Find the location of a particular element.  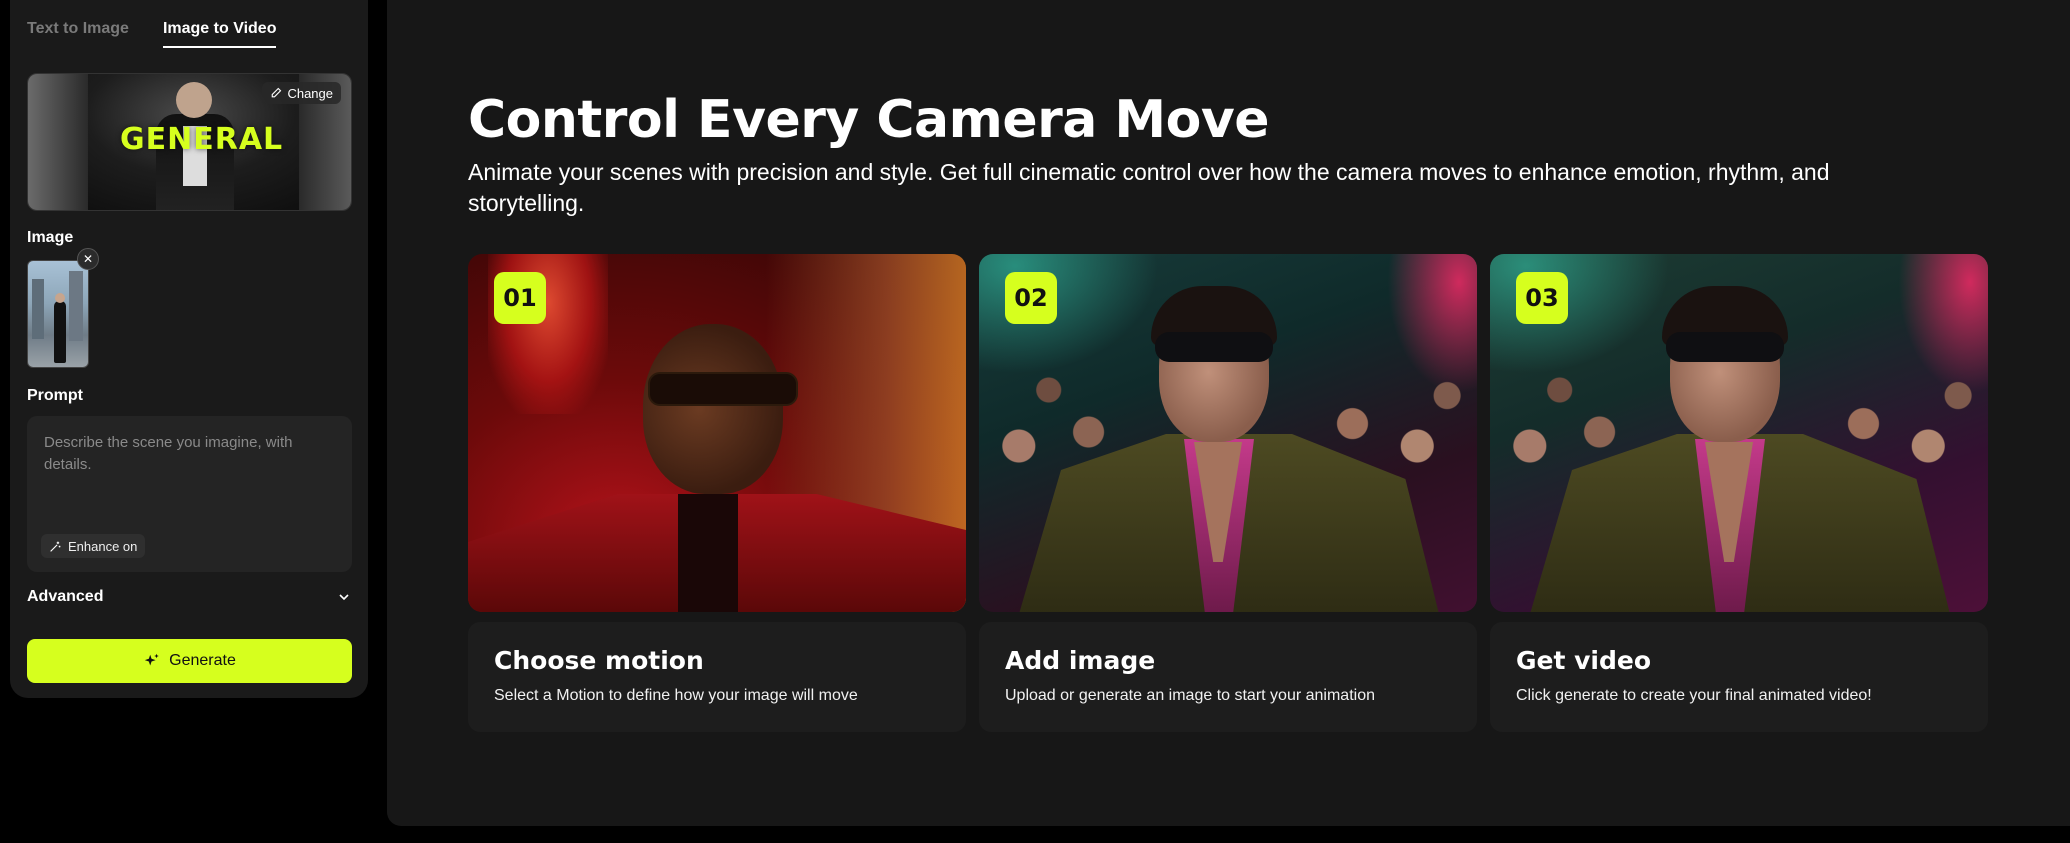

change-motion-button: Change is located at coordinates (301, 93).